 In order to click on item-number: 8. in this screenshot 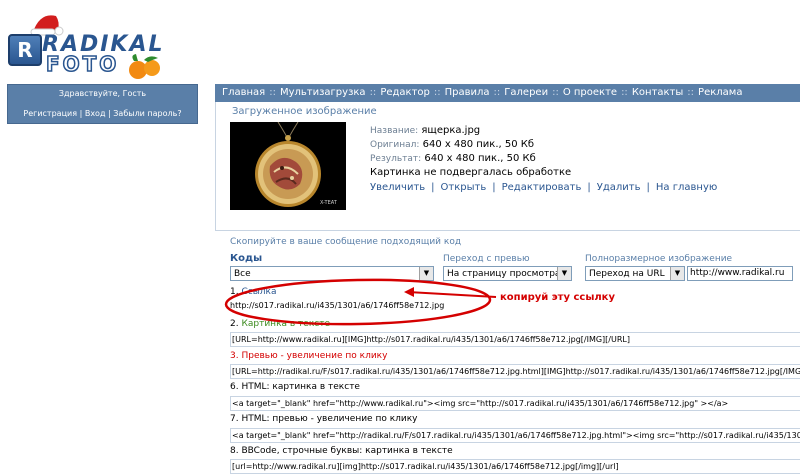, I will do `click(234, 451)`.